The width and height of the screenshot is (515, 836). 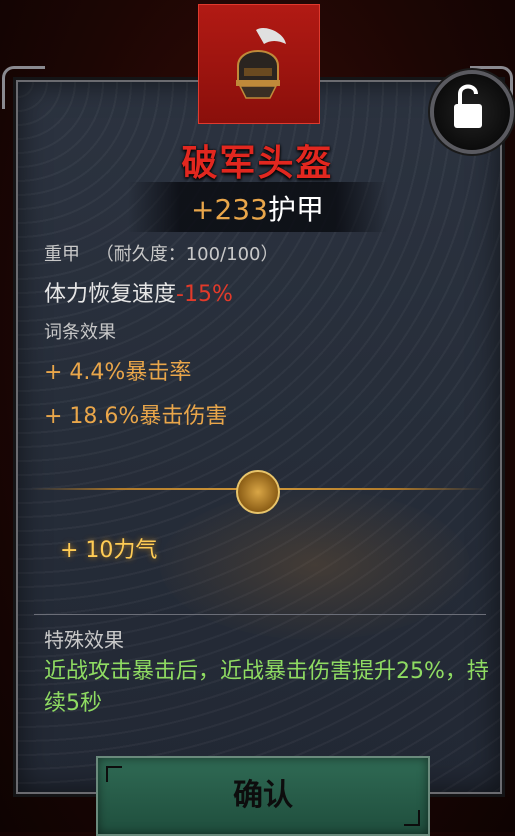 I want to click on stamina-value: -15%, so click(x=204, y=294).